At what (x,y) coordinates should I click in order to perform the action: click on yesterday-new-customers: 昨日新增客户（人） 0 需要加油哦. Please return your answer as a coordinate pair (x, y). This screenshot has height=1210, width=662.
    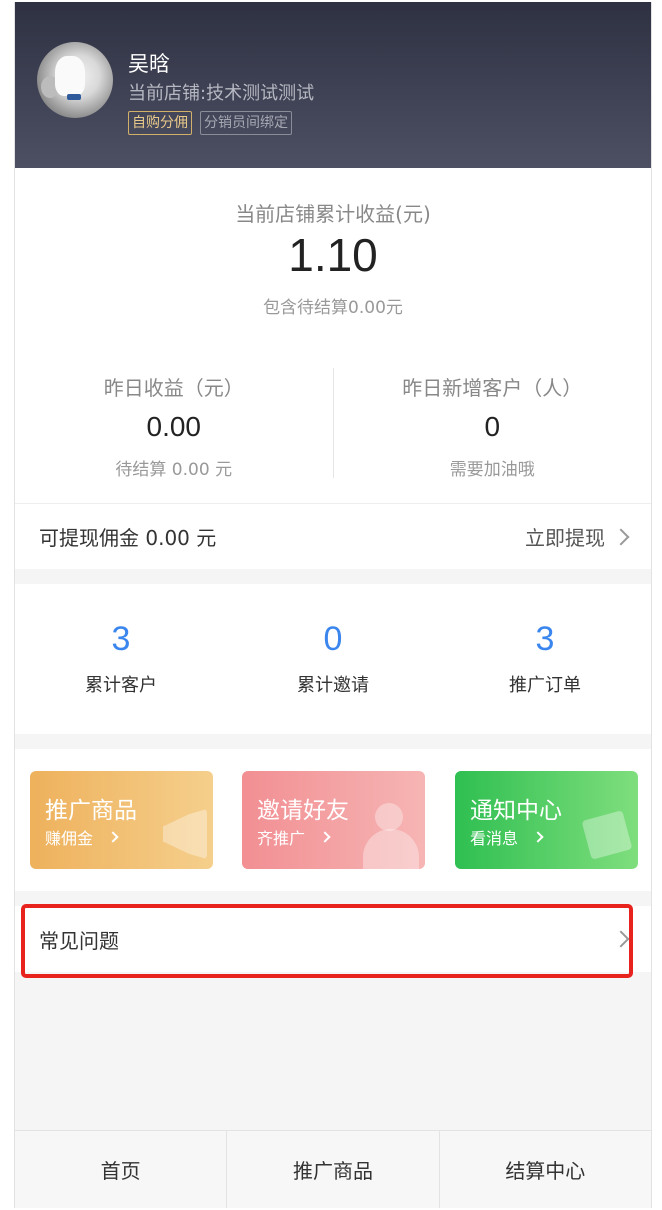
    Looking at the image, I should click on (492, 424).